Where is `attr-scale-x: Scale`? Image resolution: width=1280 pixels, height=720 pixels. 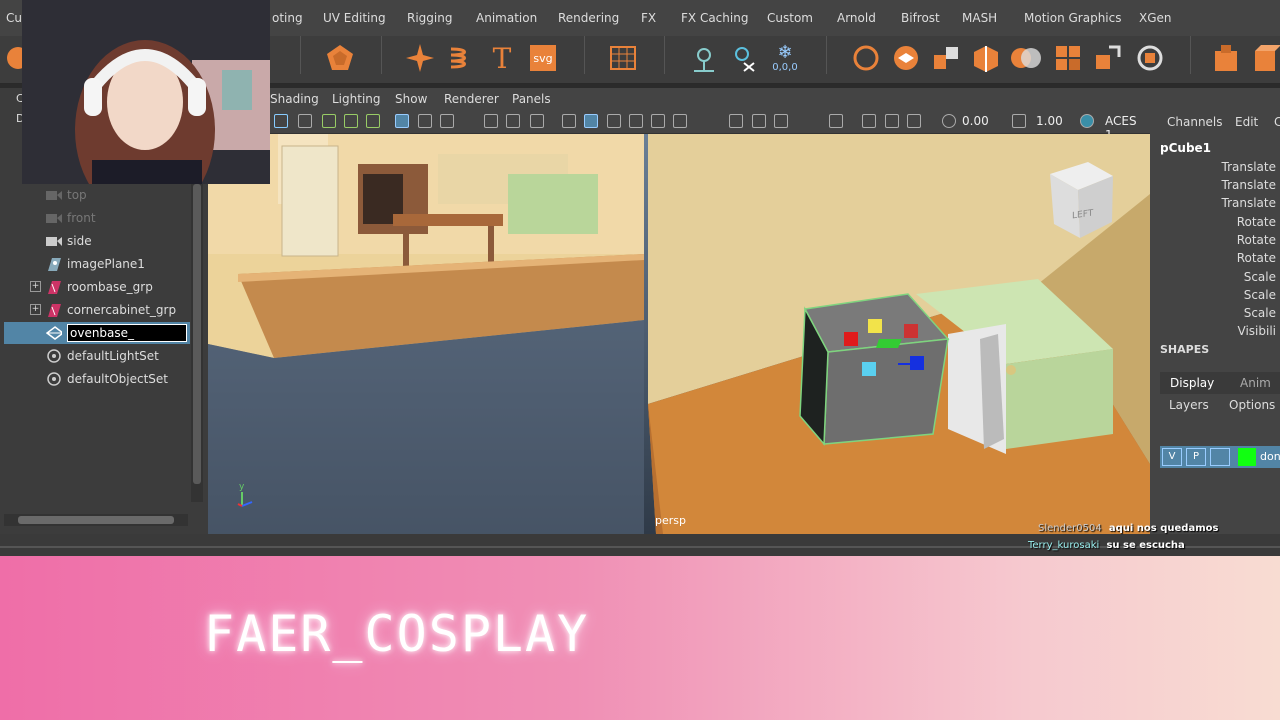 attr-scale-x: Scale is located at coordinates (1260, 277).